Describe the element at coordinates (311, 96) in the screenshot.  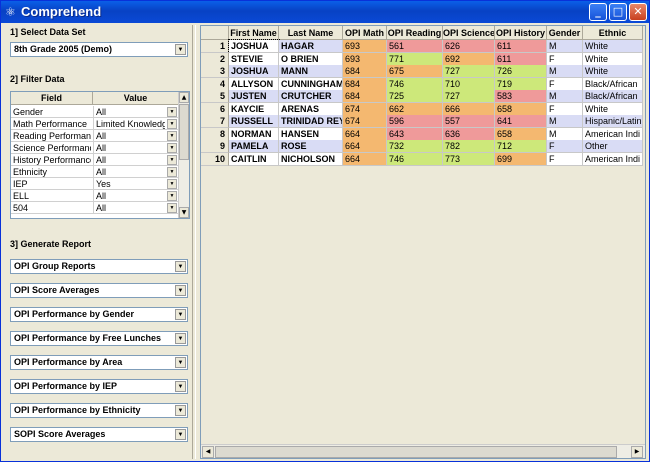
I see `grid-cell-last: CRUTCHER` at that location.